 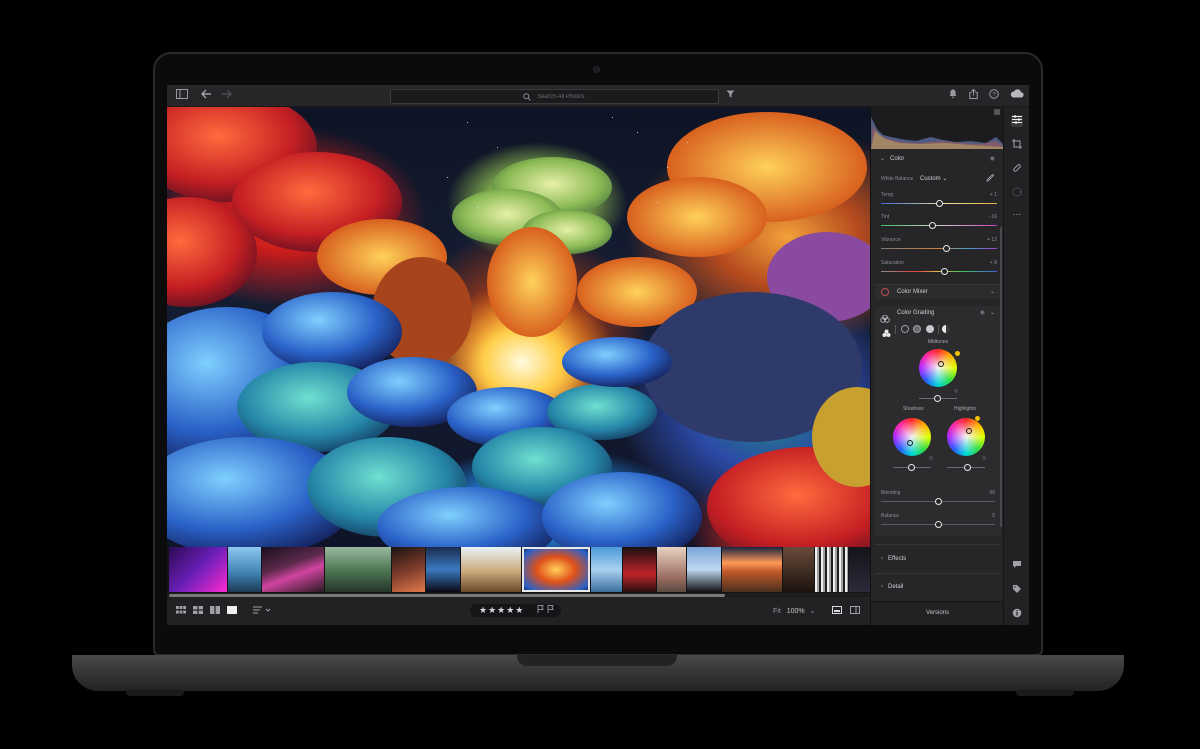 What do you see at coordinates (966, 437) in the screenshot?
I see `highlights-wheel` at bounding box center [966, 437].